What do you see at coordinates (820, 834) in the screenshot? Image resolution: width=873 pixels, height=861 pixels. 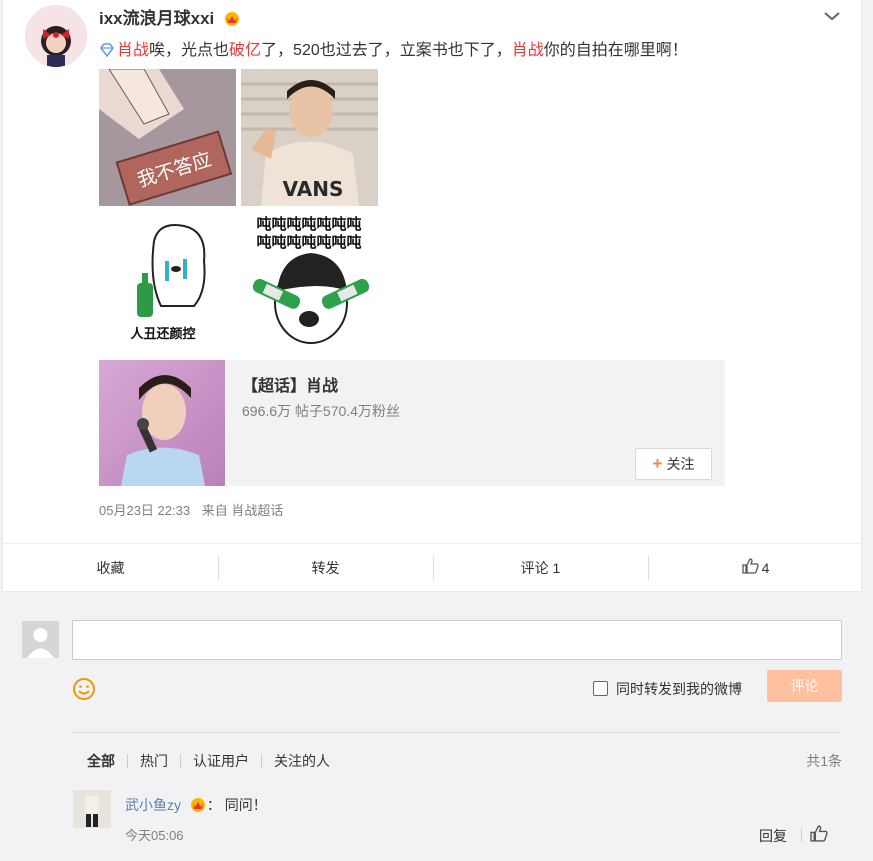 I see `comment-like-icon` at bounding box center [820, 834].